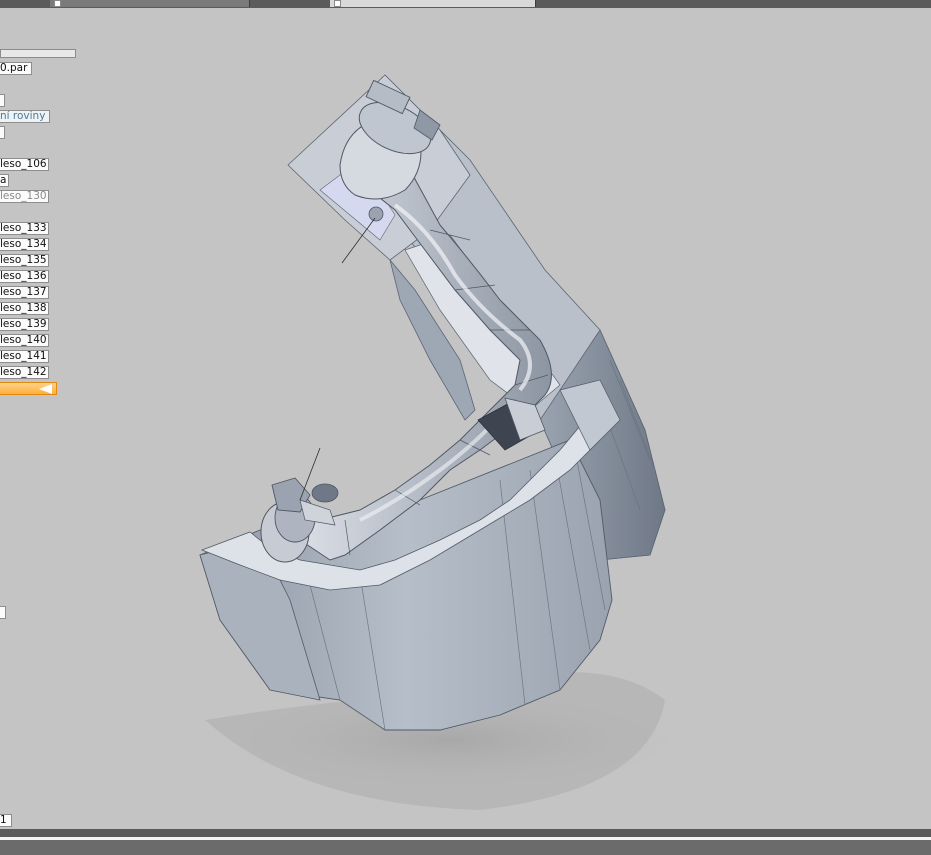  I want to click on rollback-arrow-icon, so click(45, 389).